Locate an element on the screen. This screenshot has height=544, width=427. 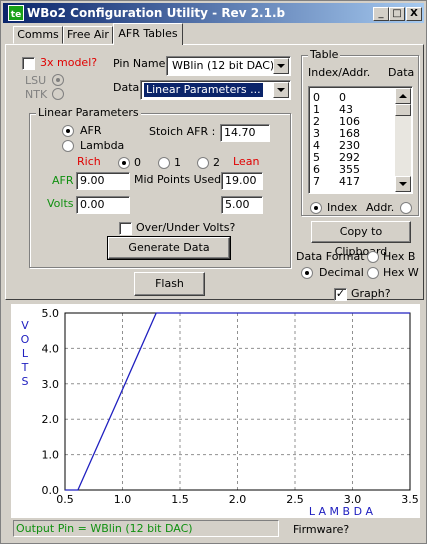
data-format-label: Data Format : is located at coordinates (334, 256).